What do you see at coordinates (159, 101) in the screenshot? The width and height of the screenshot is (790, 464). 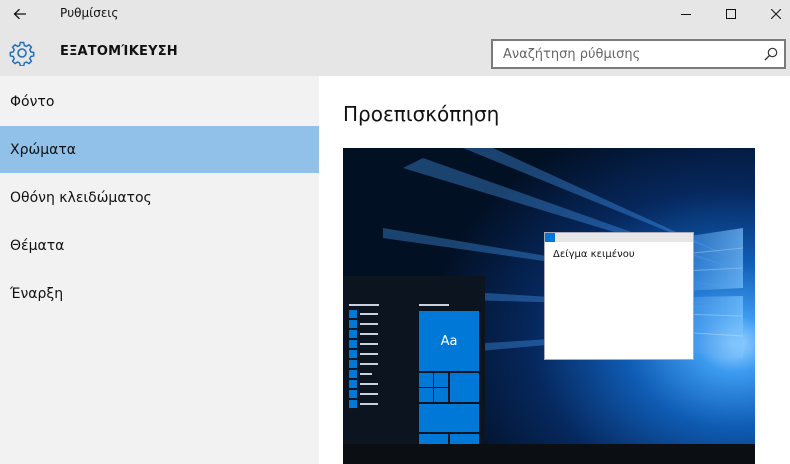 I see `sidebar-item-background: Φόντο` at bounding box center [159, 101].